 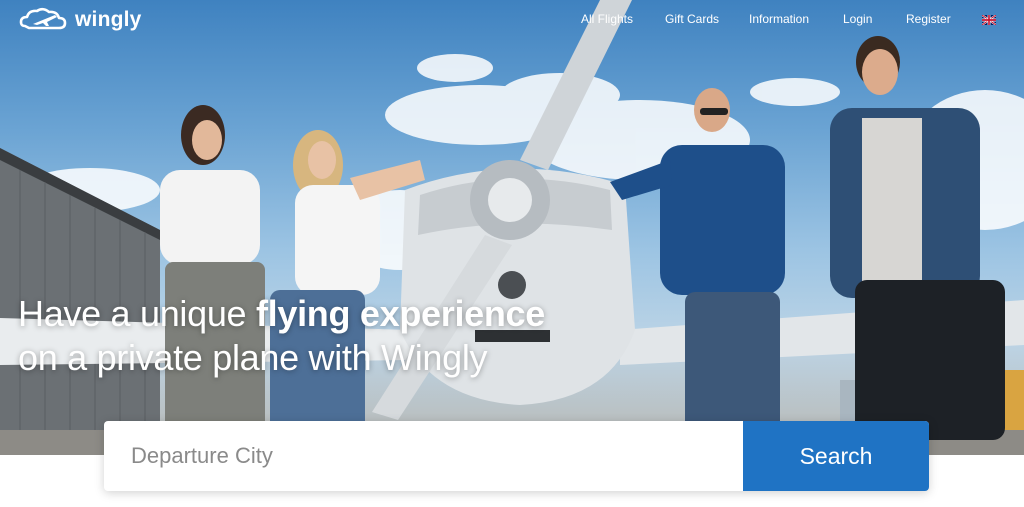 I want to click on nav-all-flights: All Flights, so click(x=607, y=19).